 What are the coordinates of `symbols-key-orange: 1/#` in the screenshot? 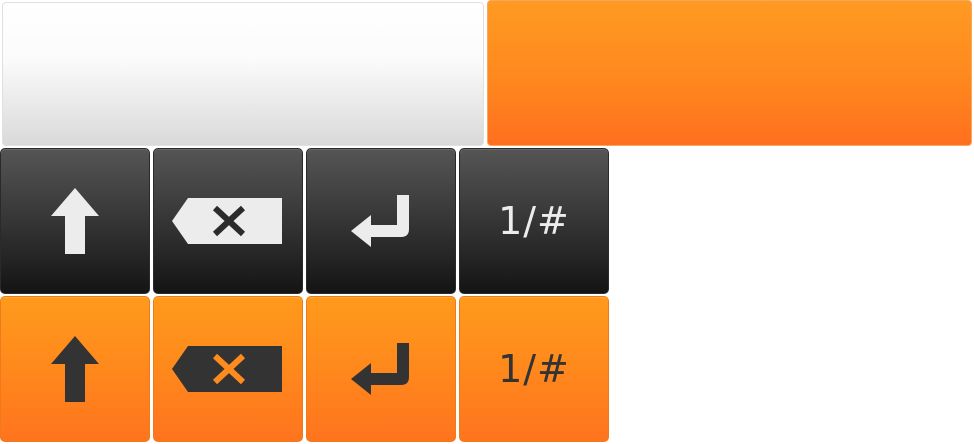 It's located at (534, 369).